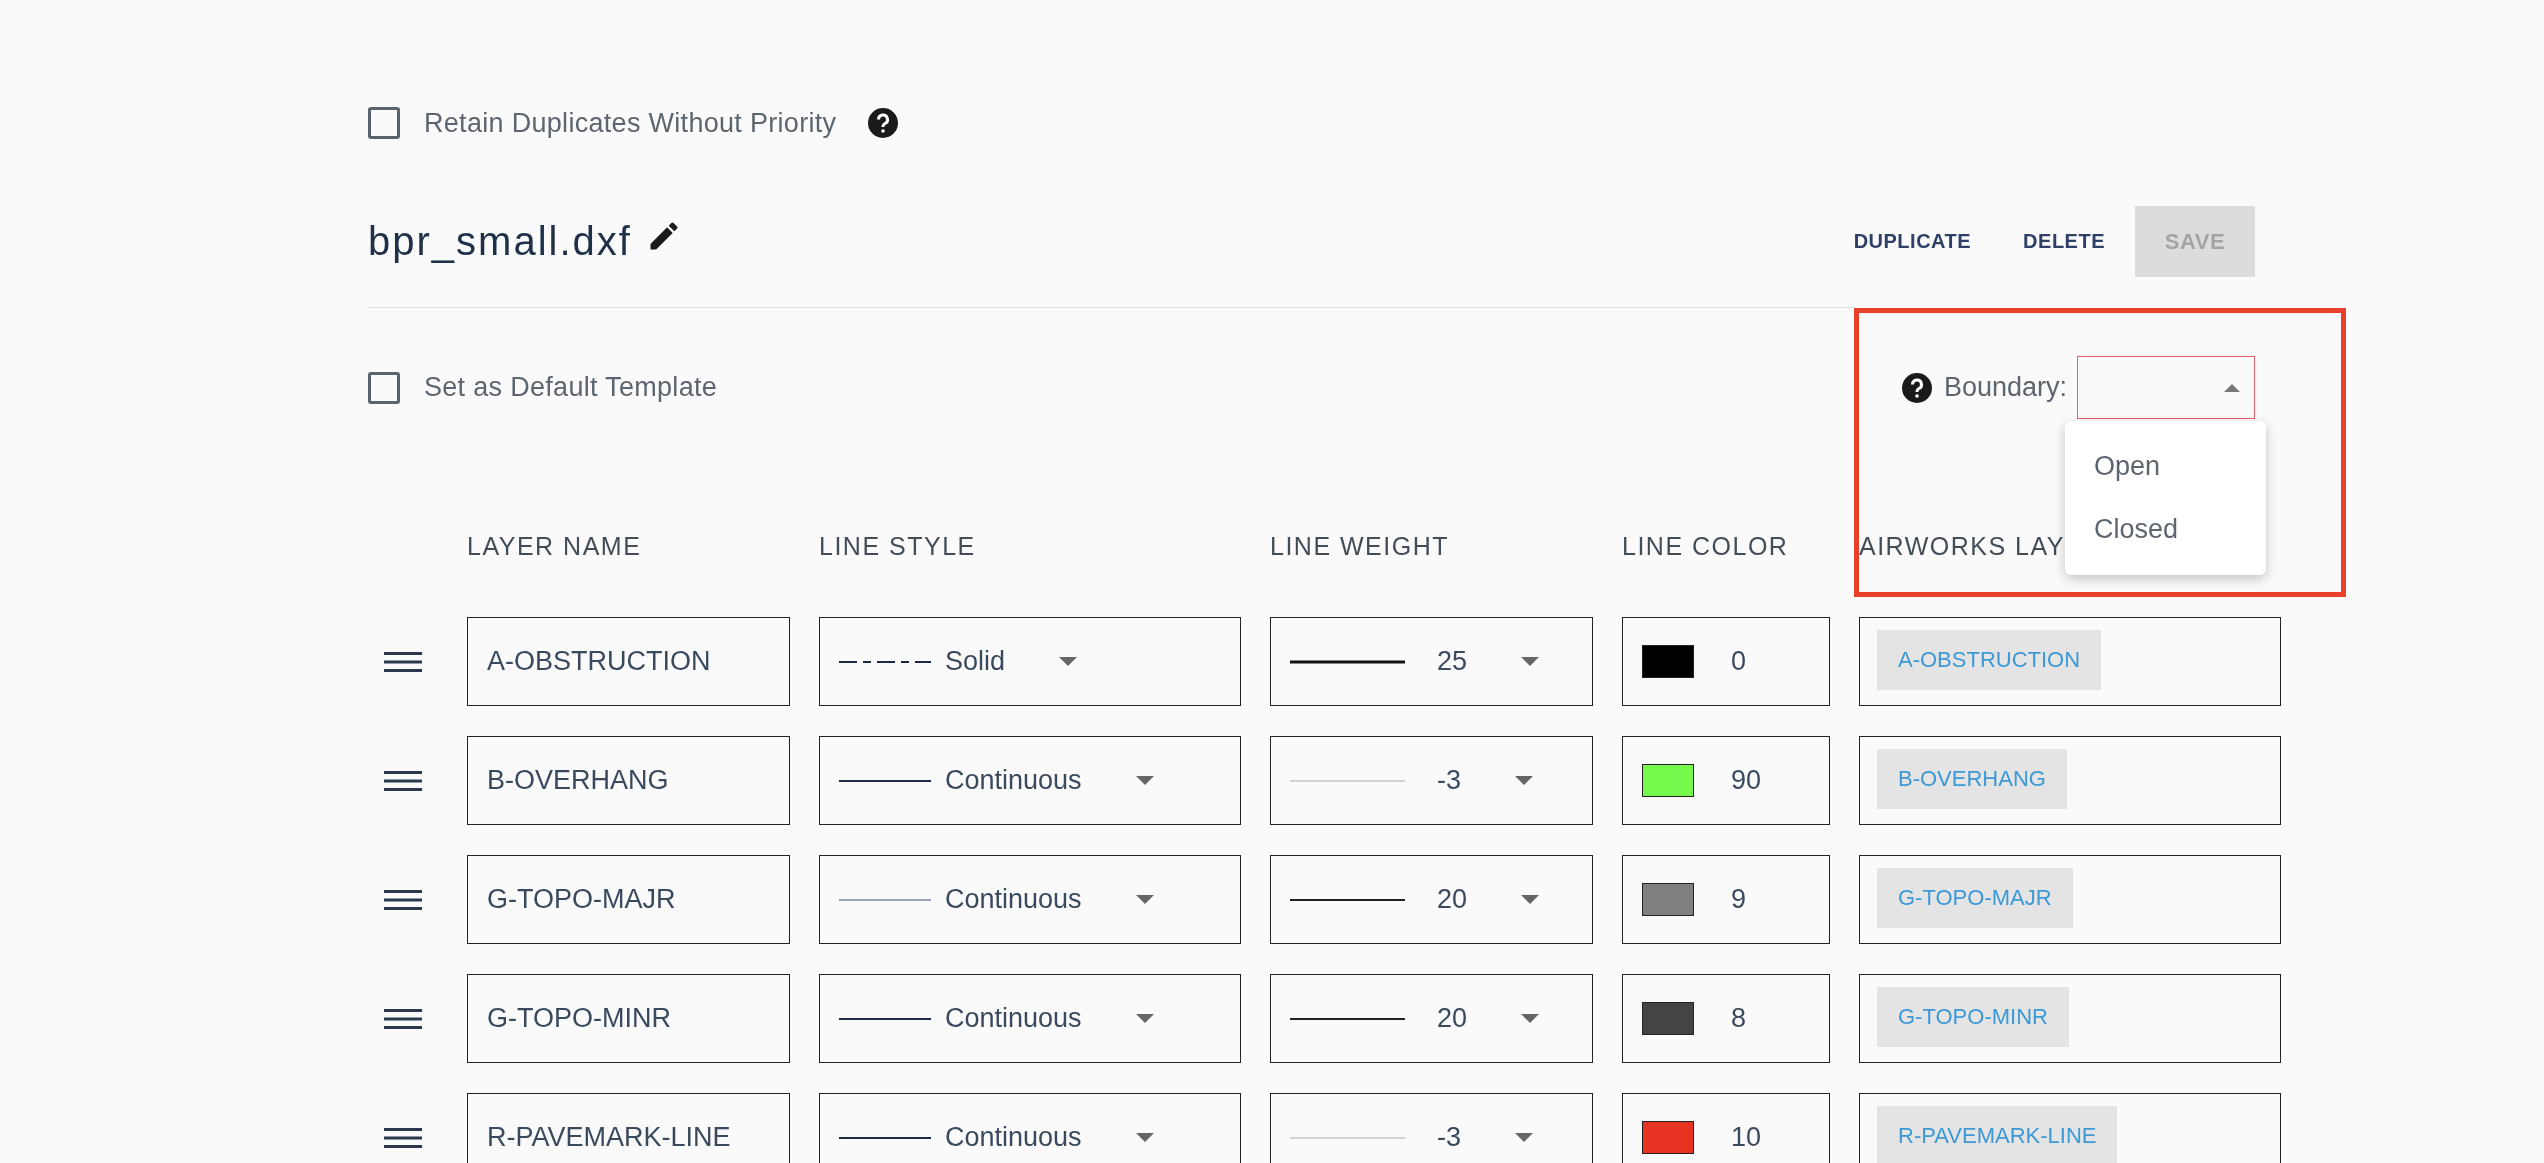  Describe the element at coordinates (1962, 546) in the screenshot. I see `column-header: AIRWORKS LAY` at that location.